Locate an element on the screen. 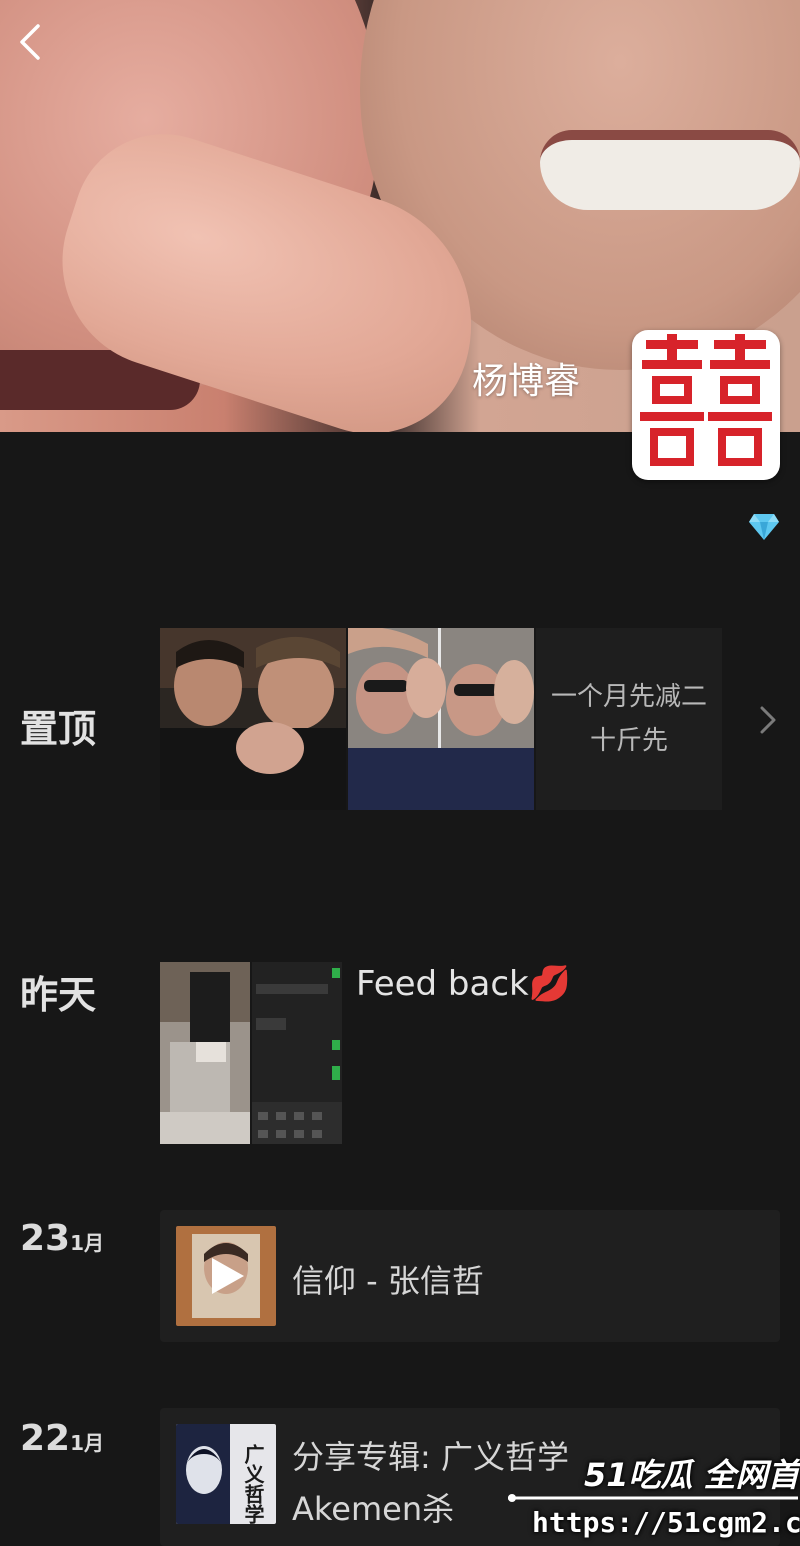  post-date-22: 221月 is located at coordinates (62, 1438).